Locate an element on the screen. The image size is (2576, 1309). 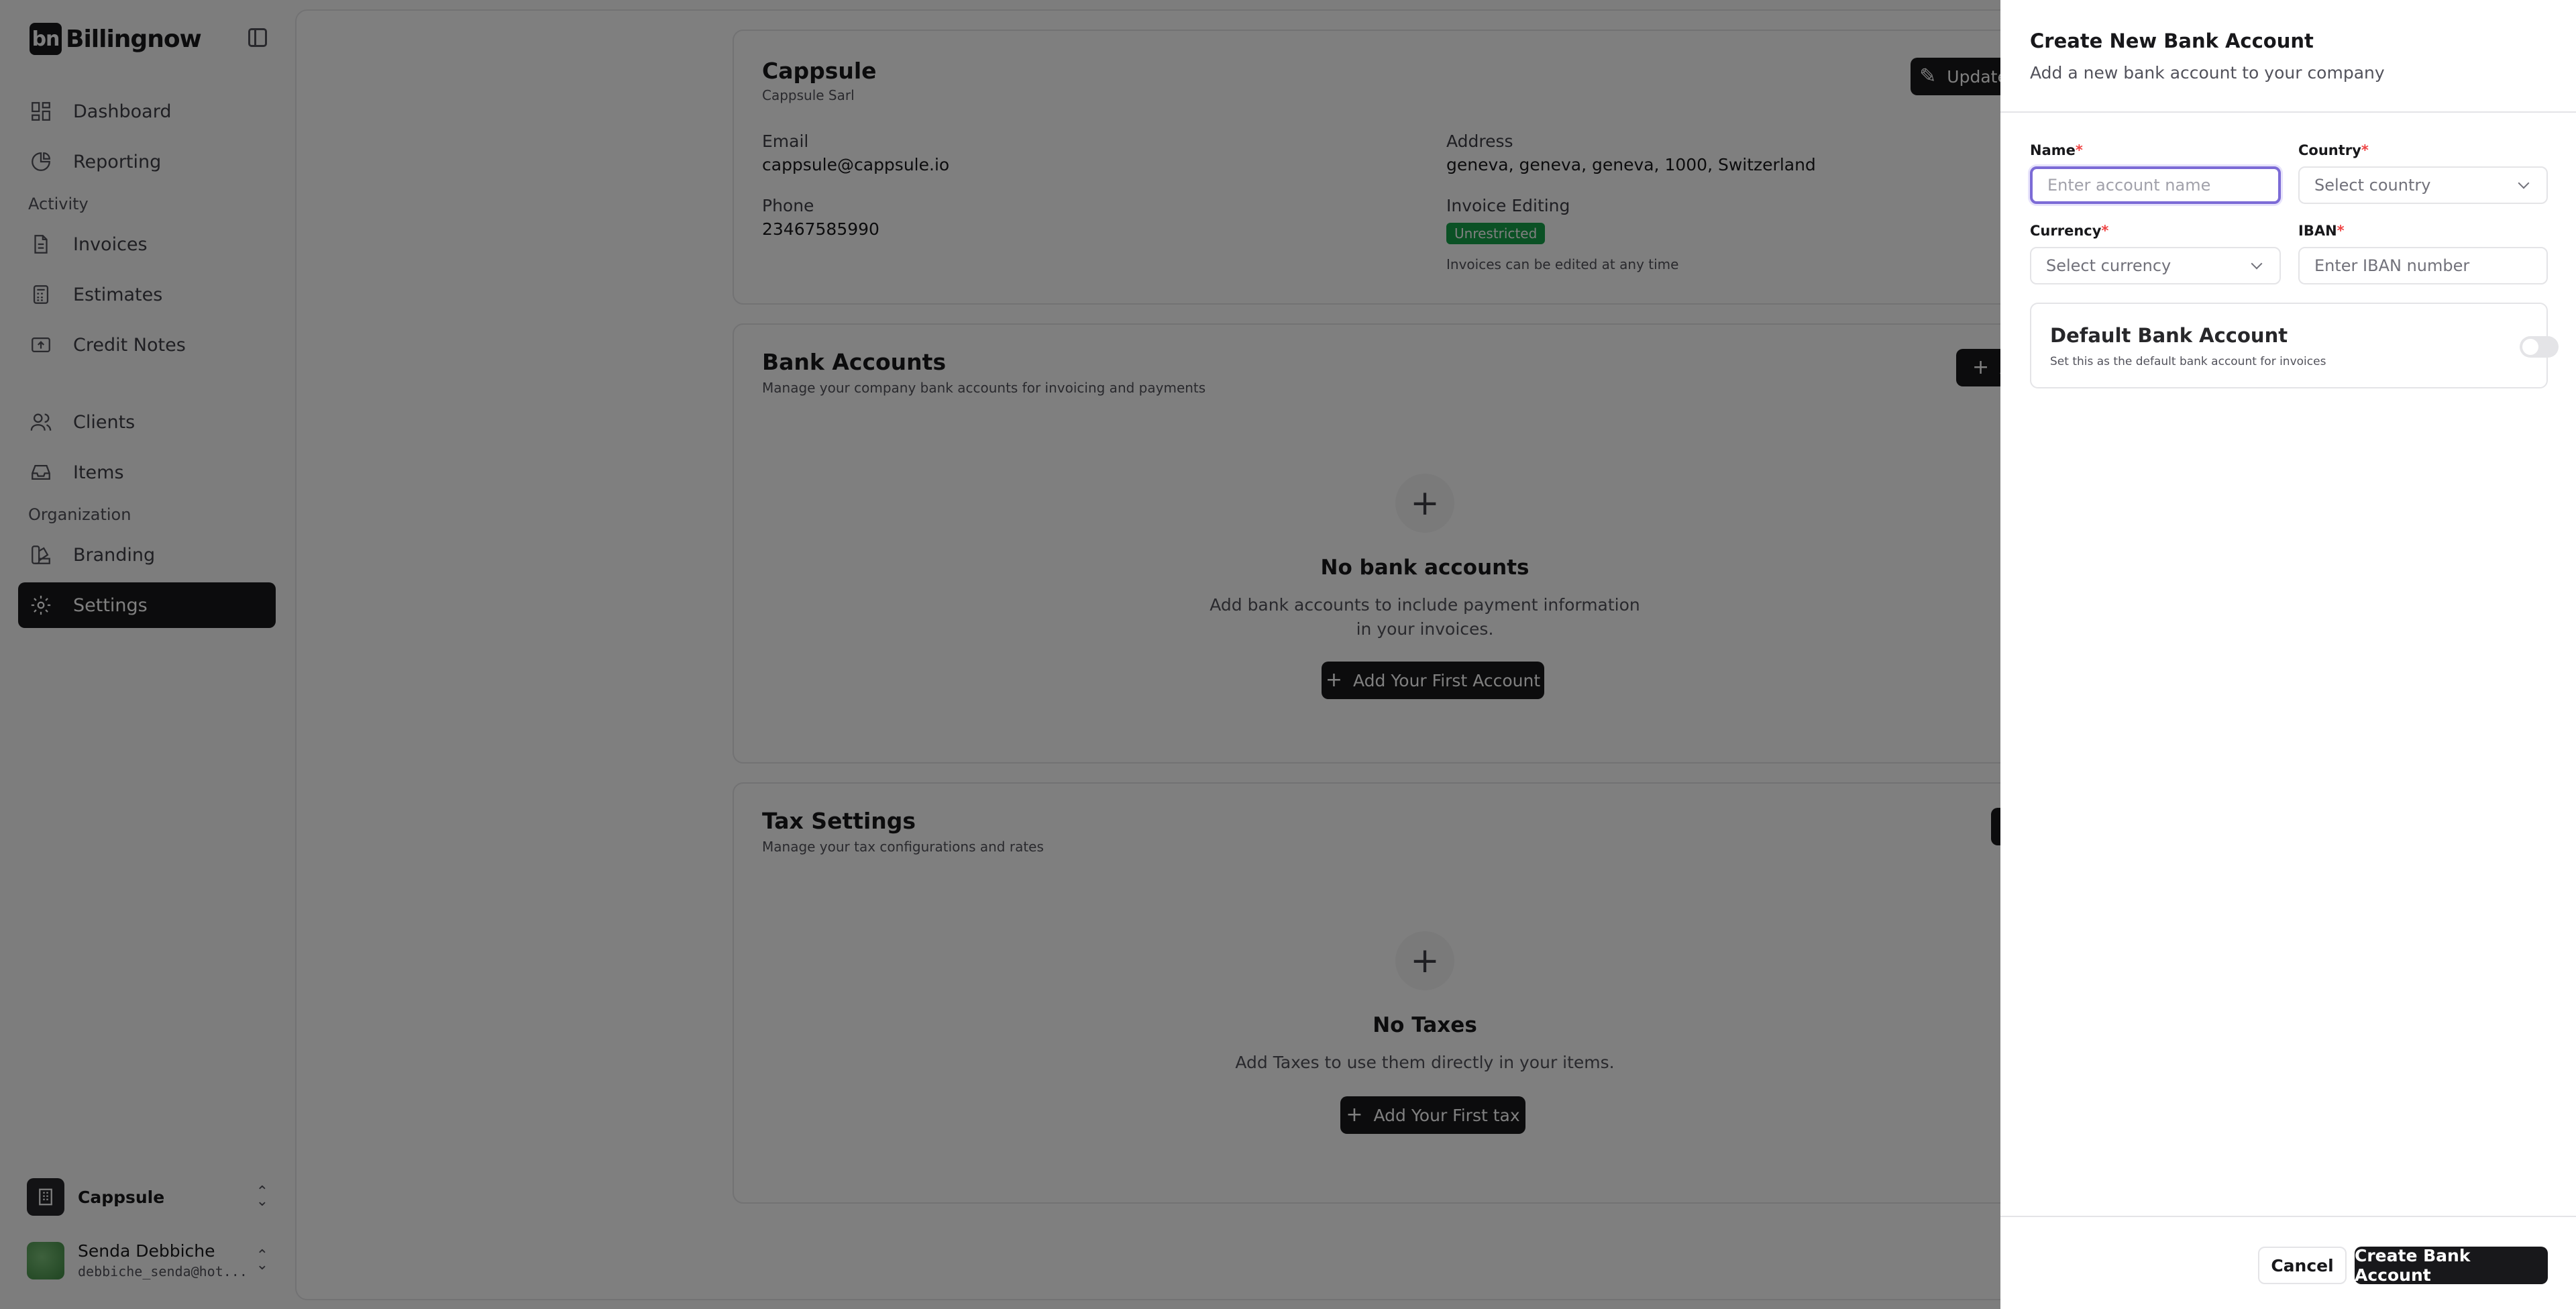
iban-input: Enter IBAN number is located at coordinates (2423, 265).